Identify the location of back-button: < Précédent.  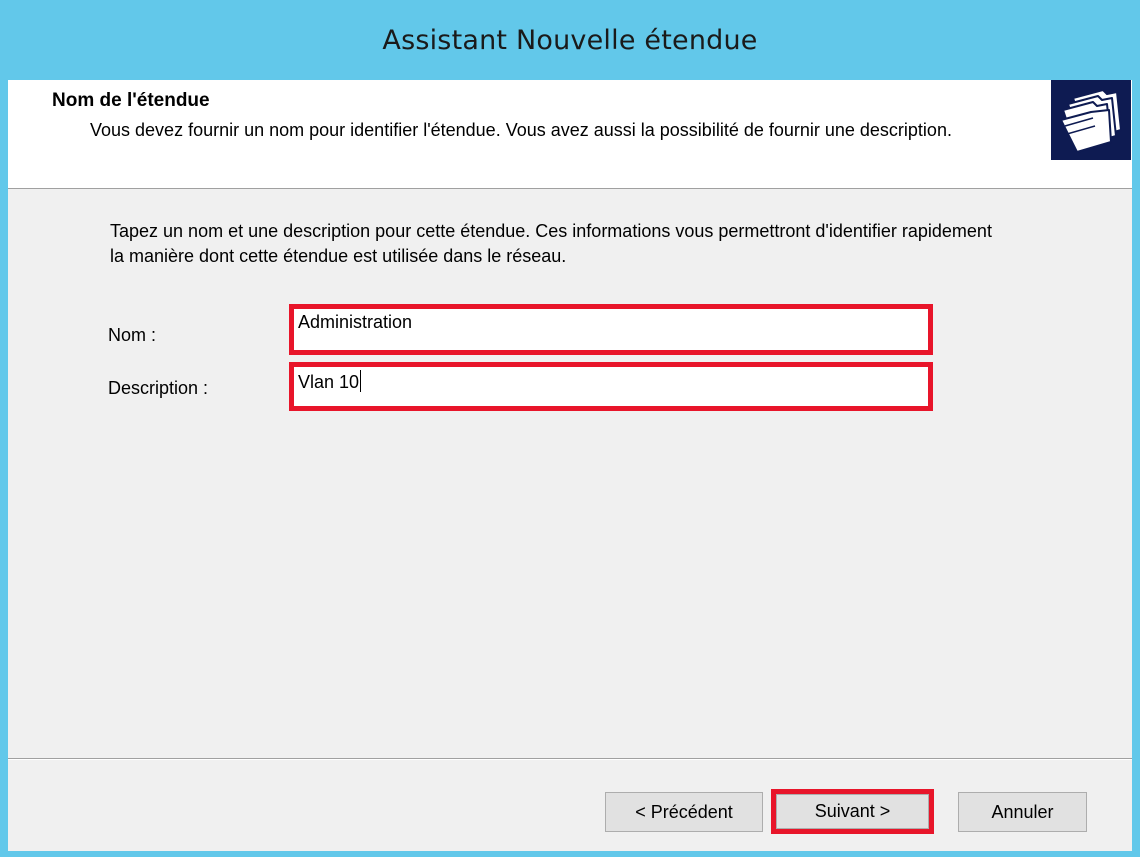
(684, 812).